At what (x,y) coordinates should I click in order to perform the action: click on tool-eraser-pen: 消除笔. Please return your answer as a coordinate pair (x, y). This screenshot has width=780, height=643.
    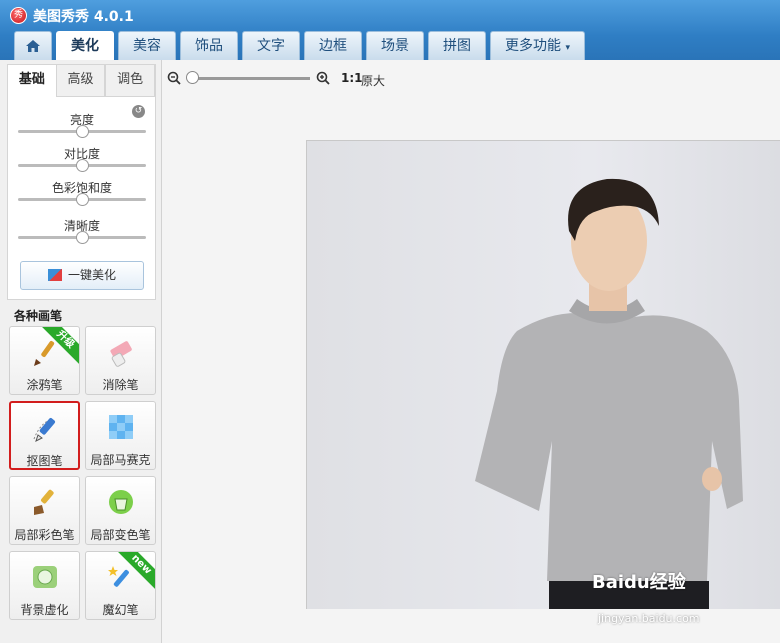
    Looking at the image, I should click on (120, 360).